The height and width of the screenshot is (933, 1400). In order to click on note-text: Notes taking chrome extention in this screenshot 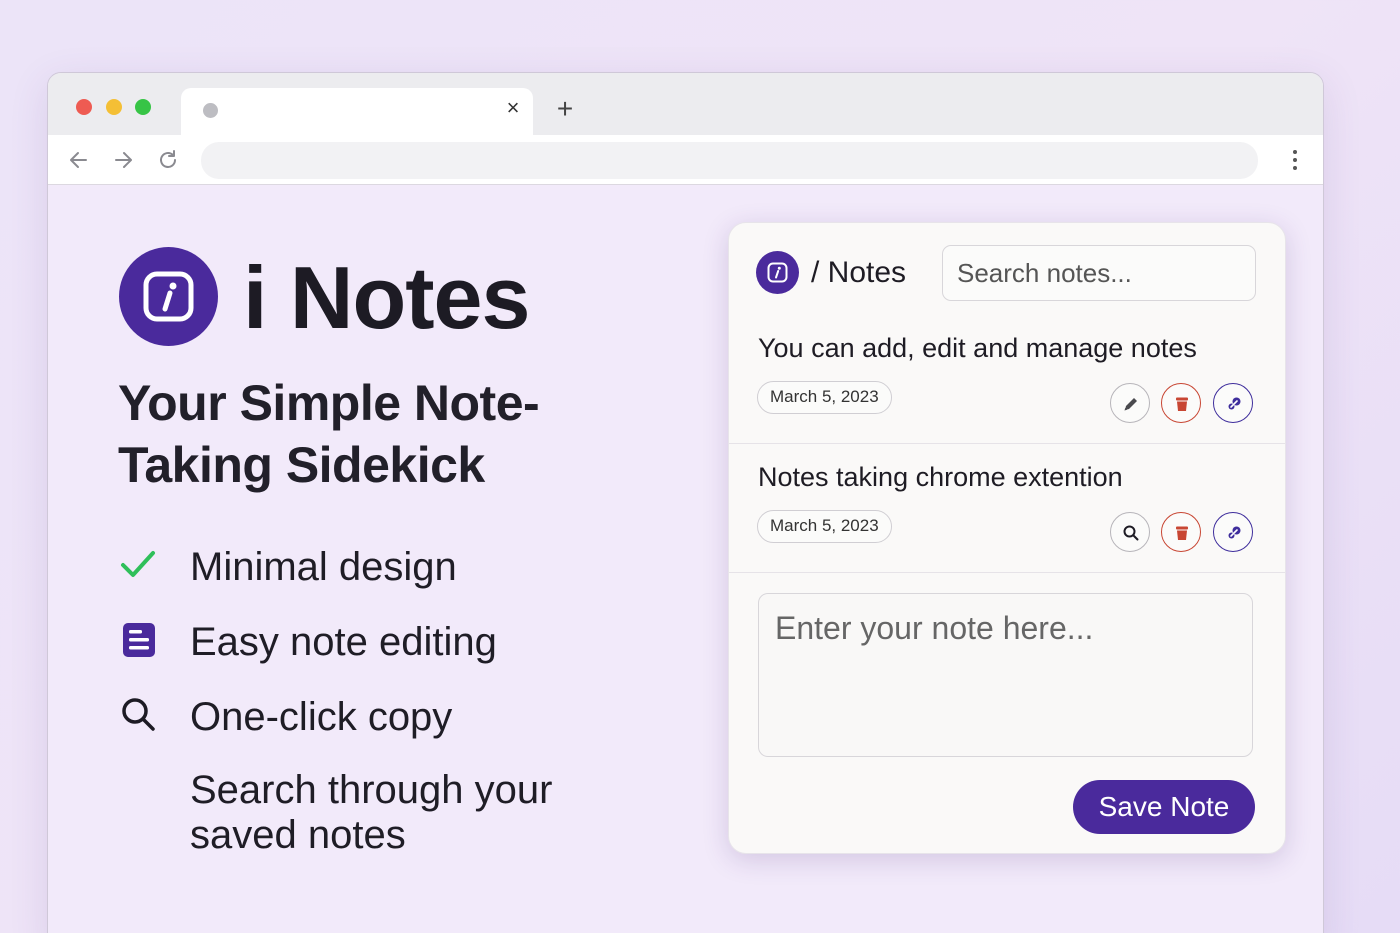, I will do `click(940, 477)`.